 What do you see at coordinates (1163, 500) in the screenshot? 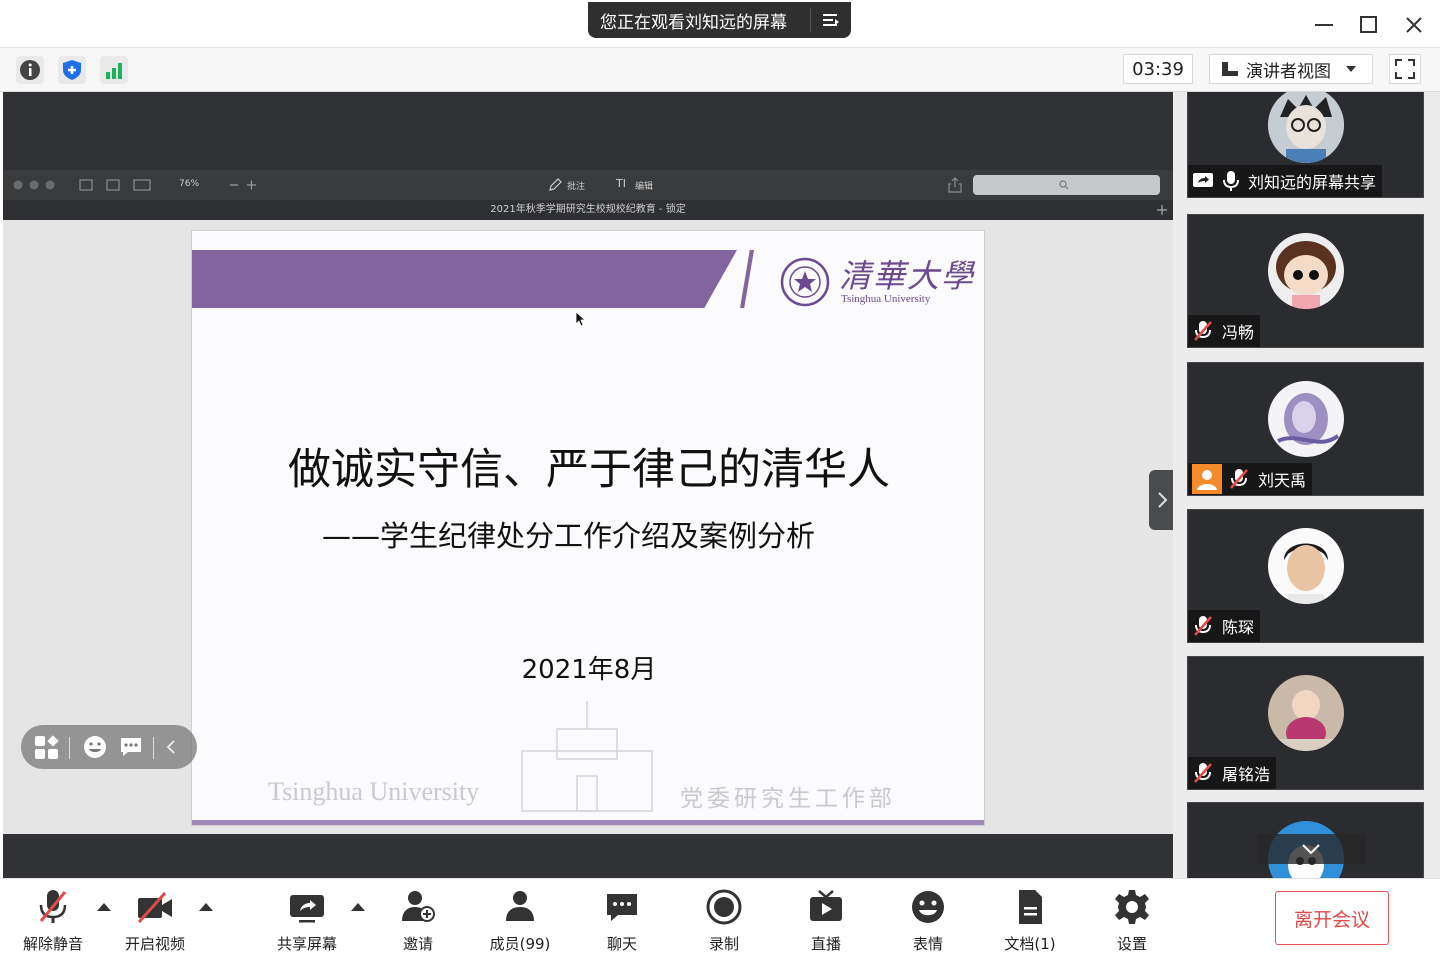
I see `chevron-right-icon` at bounding box center [1163, 500].